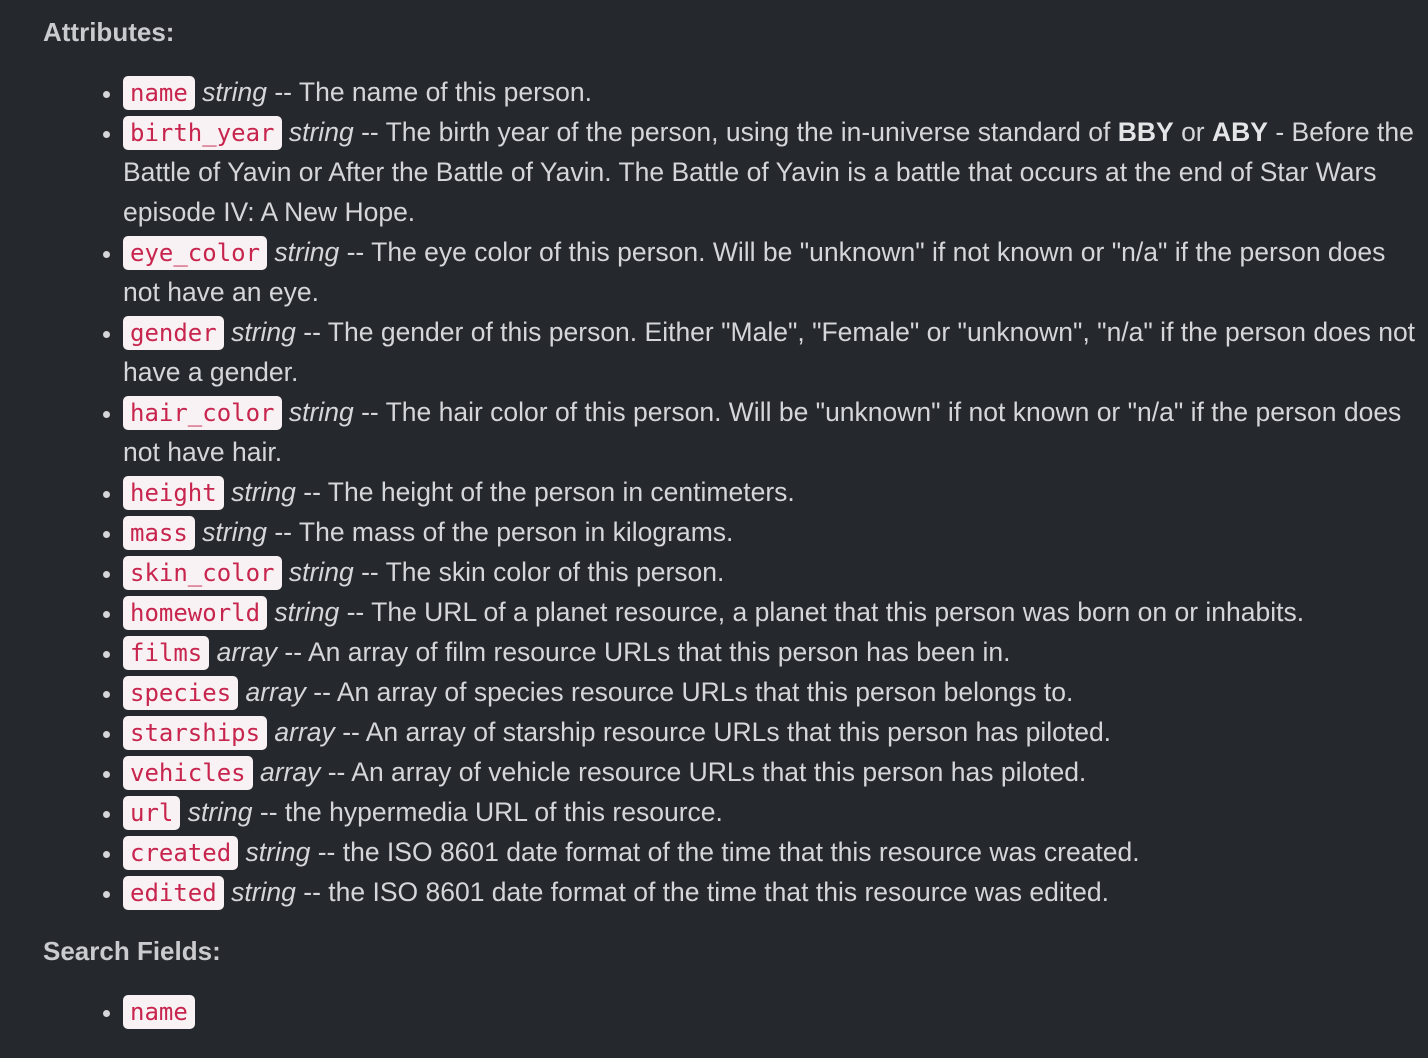 This screenshot has height=1058, width=1428. What do you see at coordinates (132, 951) in the screenshot?
I see `search-fields-heading: Search Fields:` at bounding box center [132, 951].